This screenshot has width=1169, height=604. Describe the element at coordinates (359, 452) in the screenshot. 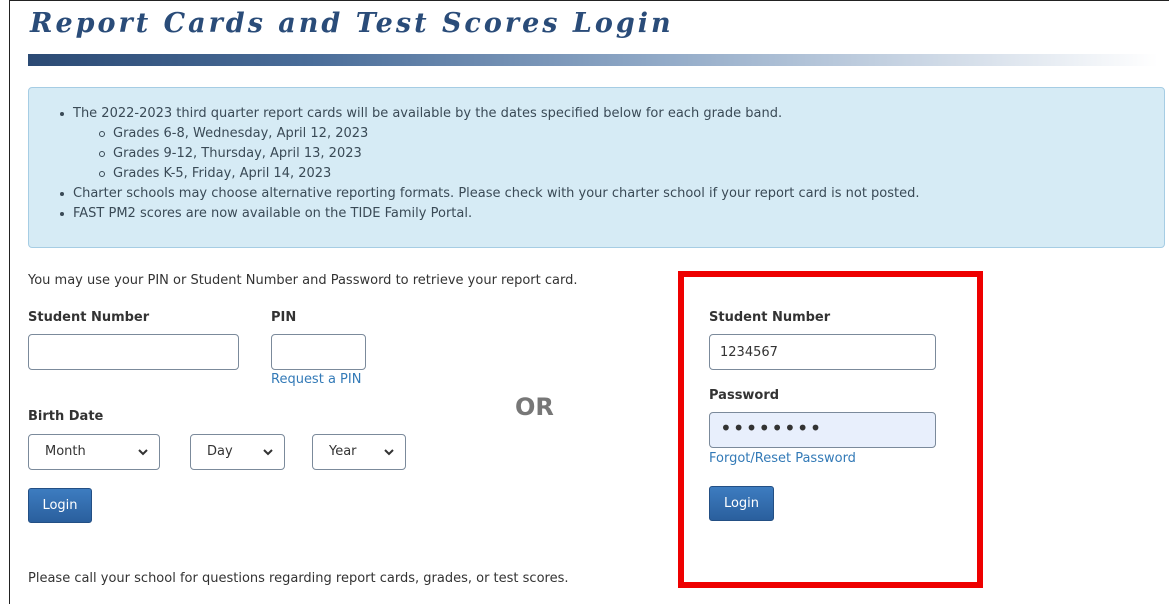

I see `year-select: Year` at that location.